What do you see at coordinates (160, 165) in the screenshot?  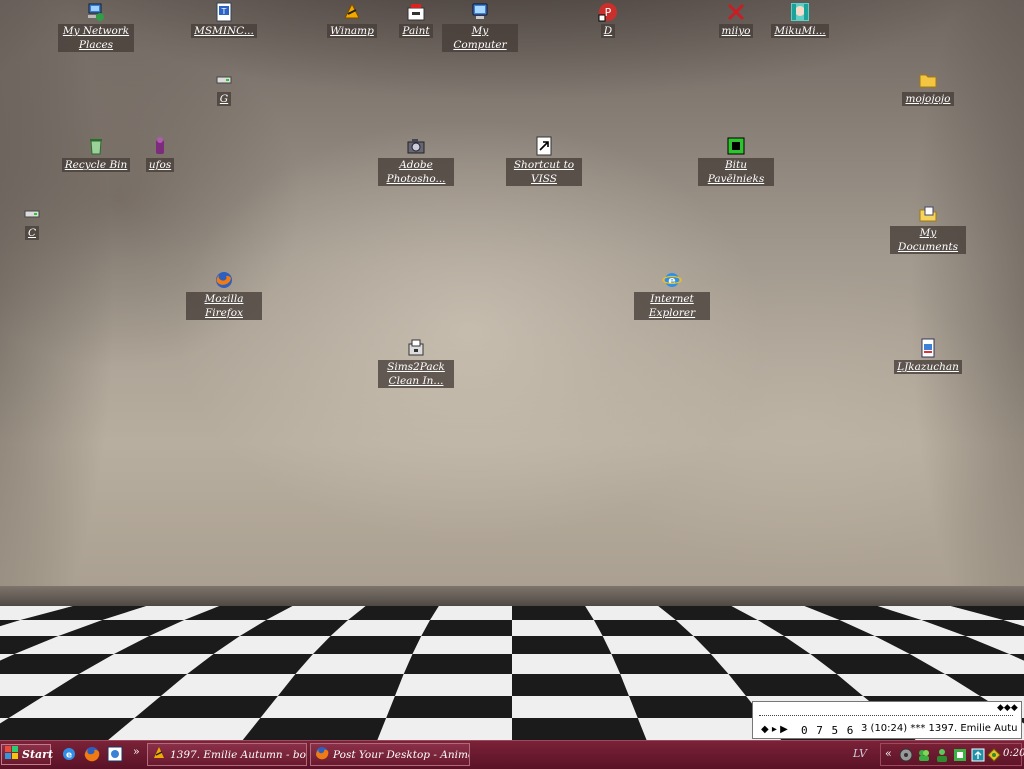 I see `desktop-icon-label: ufos` at bounding box center [160, 165].